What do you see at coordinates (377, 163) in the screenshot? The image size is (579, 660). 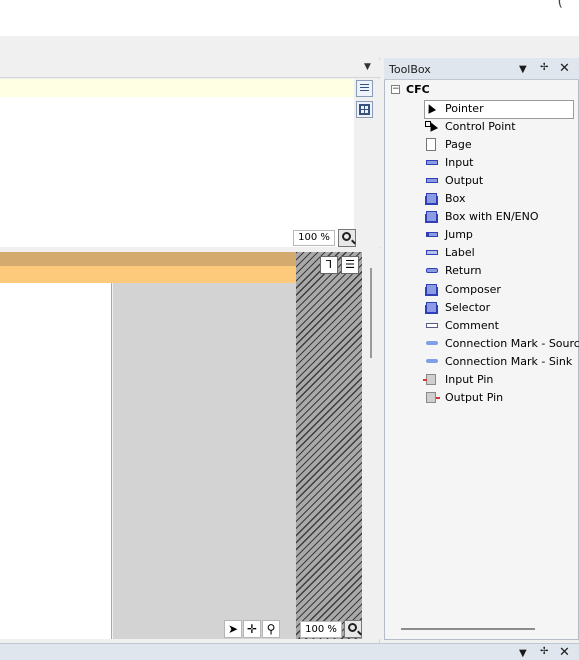 I see `declaration-scrollbar` at bounding box center [377, 163].